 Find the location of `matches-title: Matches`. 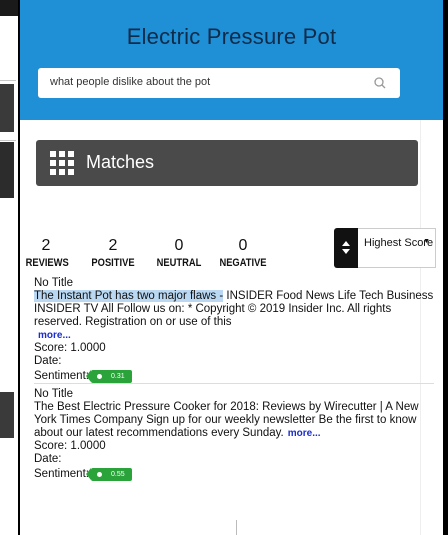

matches-title: Matches is located at coordinates (120, 162).